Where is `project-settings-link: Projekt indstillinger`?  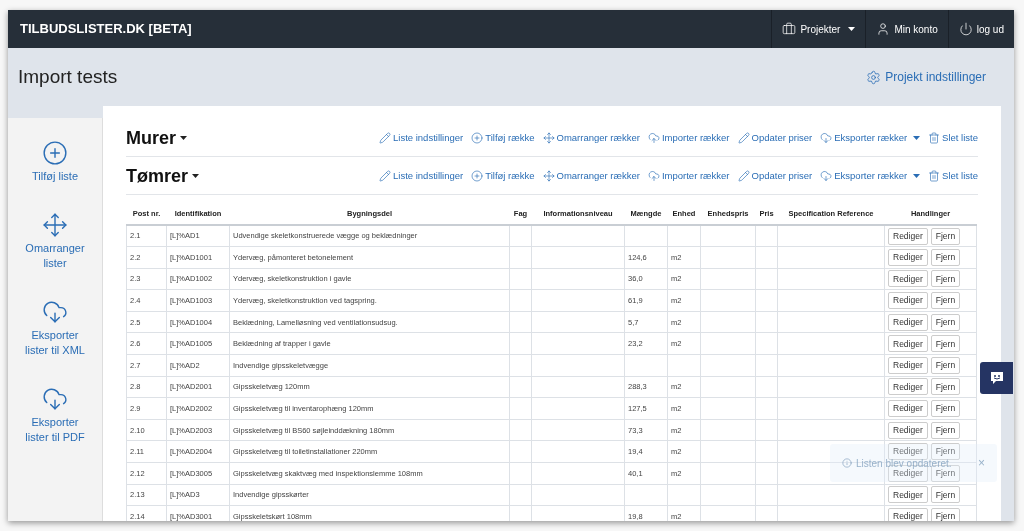 project-settings-link: Projekt indstillinger is located at coordinates (935, 77).